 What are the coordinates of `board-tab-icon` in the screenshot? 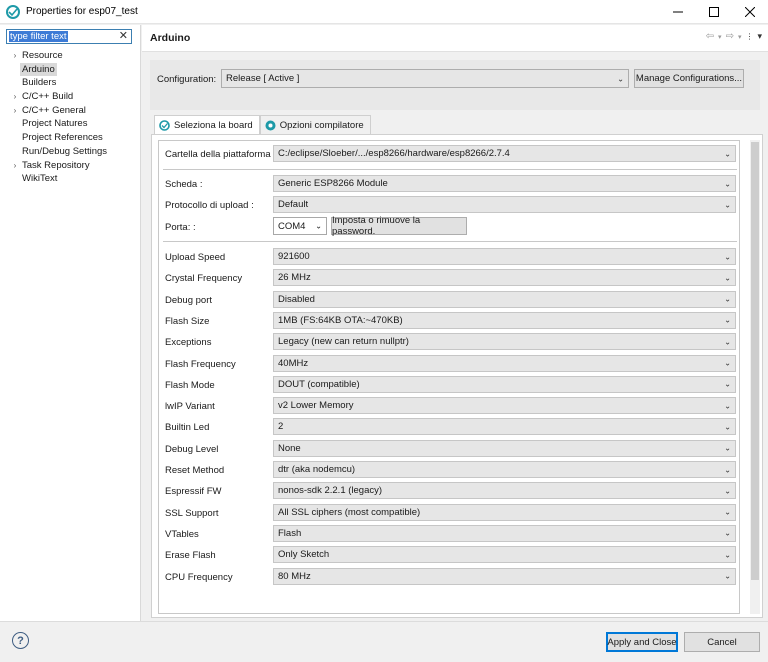 It's located at (164, 125).